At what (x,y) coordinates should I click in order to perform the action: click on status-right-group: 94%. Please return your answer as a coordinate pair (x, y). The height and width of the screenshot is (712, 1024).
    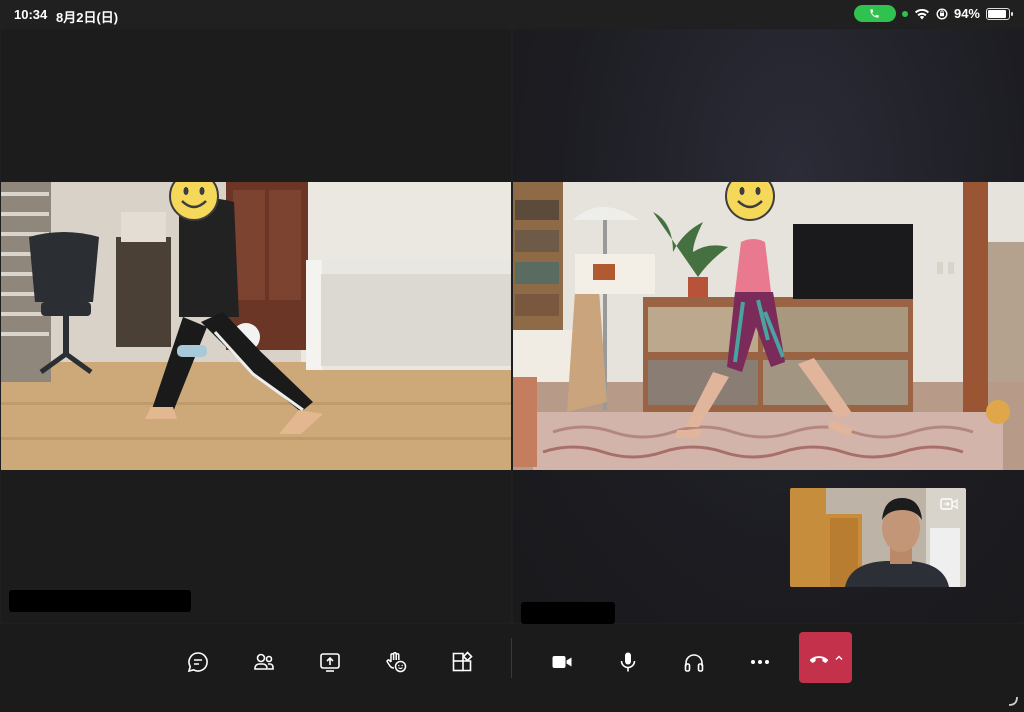
    Looking at the image, I should click on (933, 13).